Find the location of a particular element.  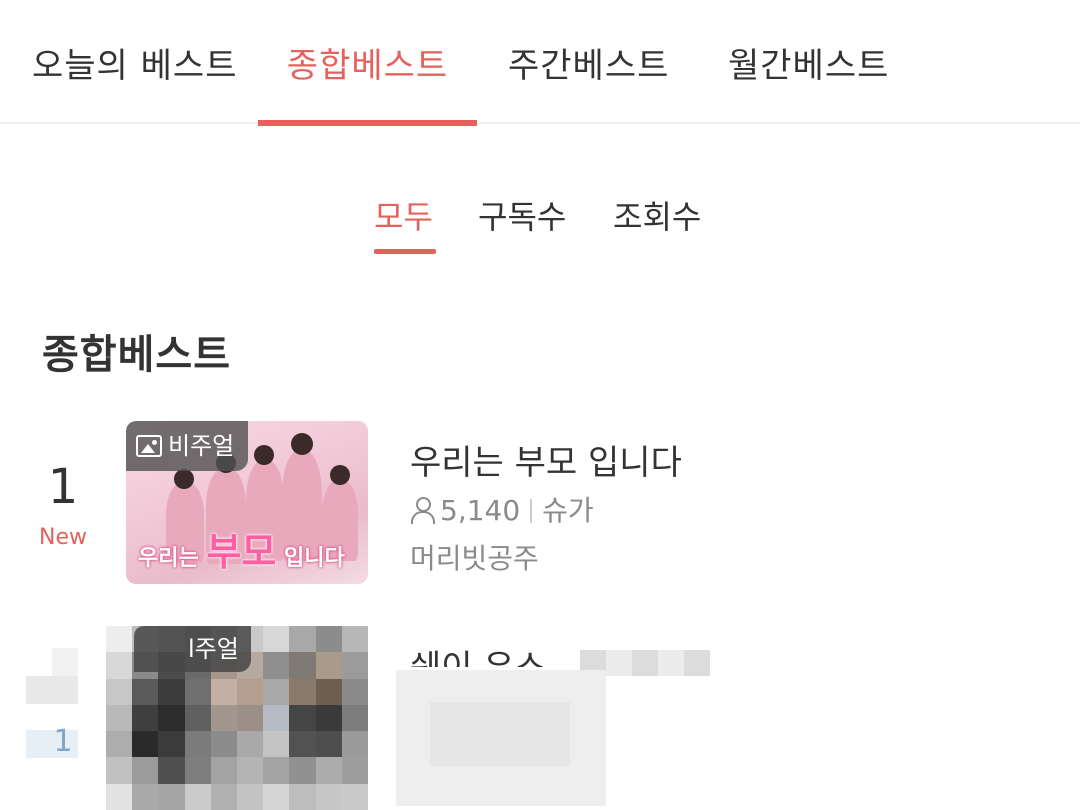

subtab-underline is located at coordinates (405, 251).